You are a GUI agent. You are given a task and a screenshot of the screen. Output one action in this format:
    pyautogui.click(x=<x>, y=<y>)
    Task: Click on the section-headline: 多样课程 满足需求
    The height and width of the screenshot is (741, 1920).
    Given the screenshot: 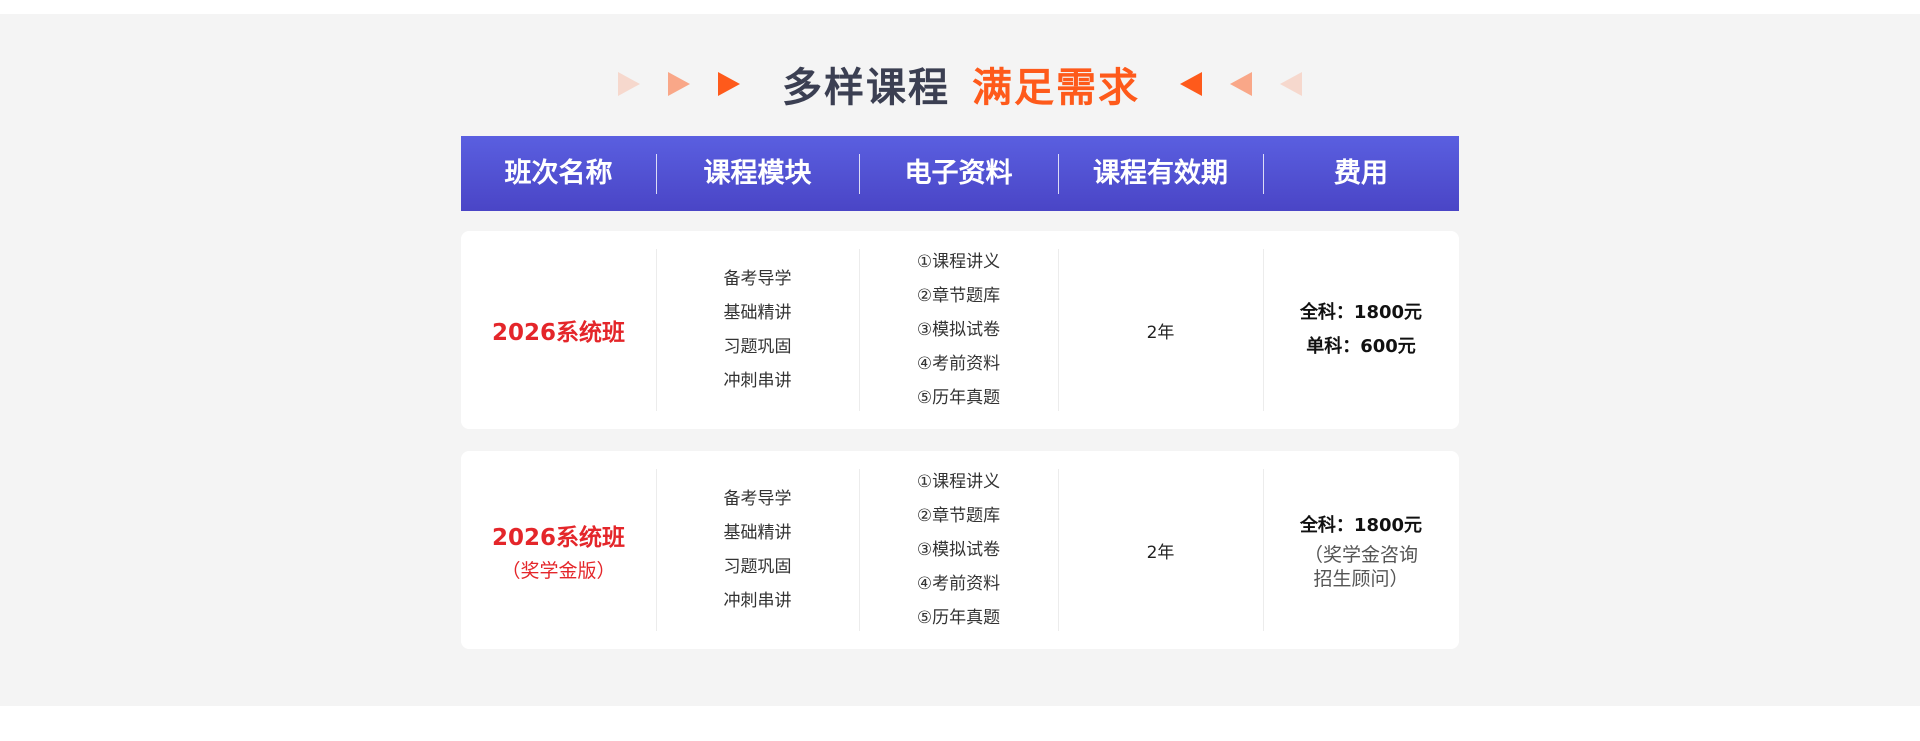 What is the action you would take?
    pyautogui.click(x=960, y=84)
    